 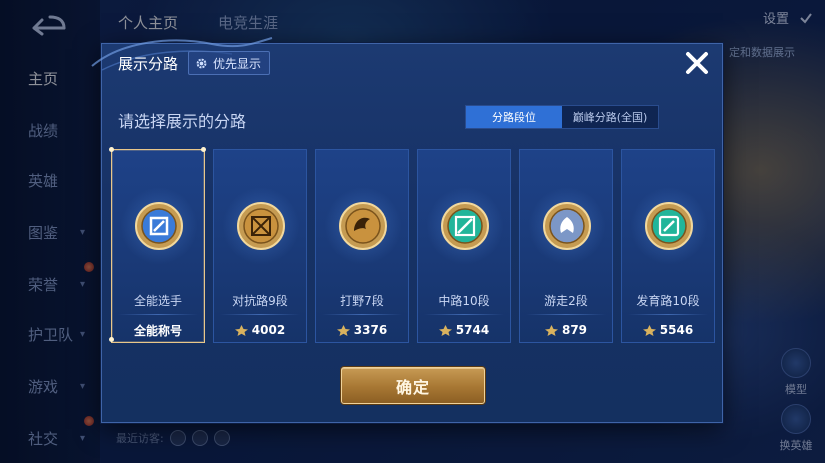 I want to click on lane-score-row: 4002, so click(x=260, y=330).